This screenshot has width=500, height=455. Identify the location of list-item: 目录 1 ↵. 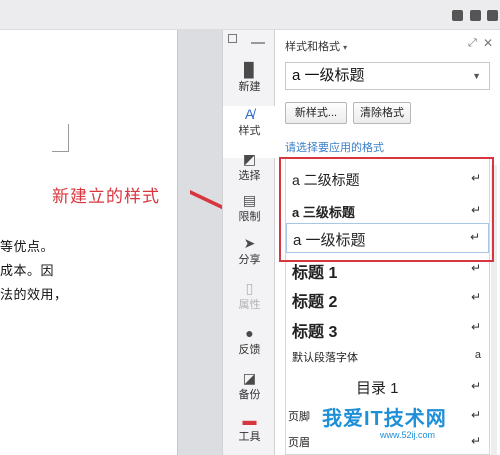
(387, 386).